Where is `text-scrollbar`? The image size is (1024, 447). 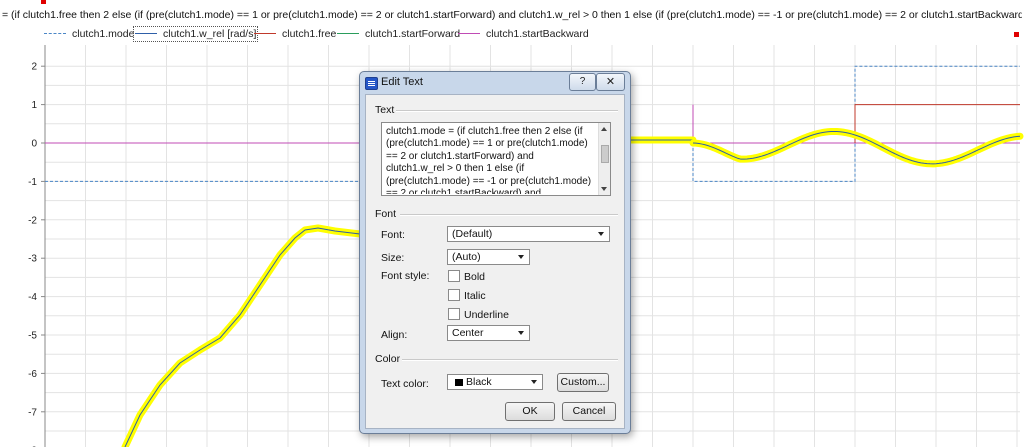 text-scrollbar is located at coordinates (604, 159).